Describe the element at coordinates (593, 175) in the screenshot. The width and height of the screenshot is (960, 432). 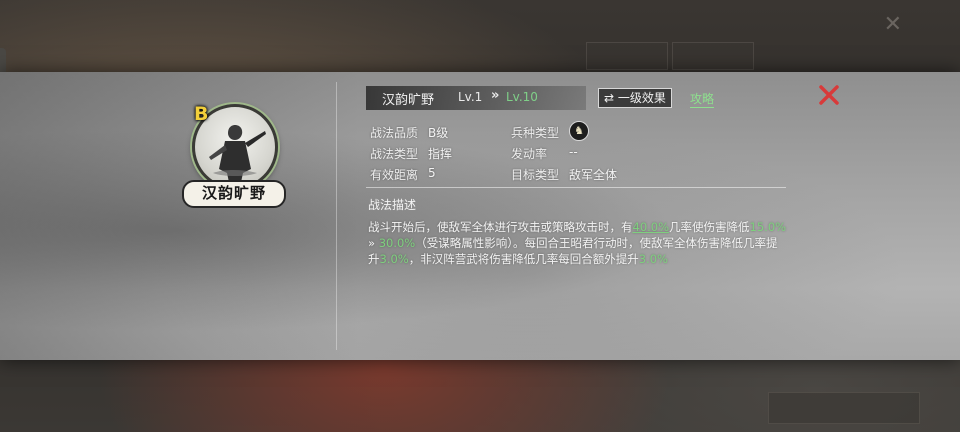
I see `target-type-value: 敌军全体` at that location.